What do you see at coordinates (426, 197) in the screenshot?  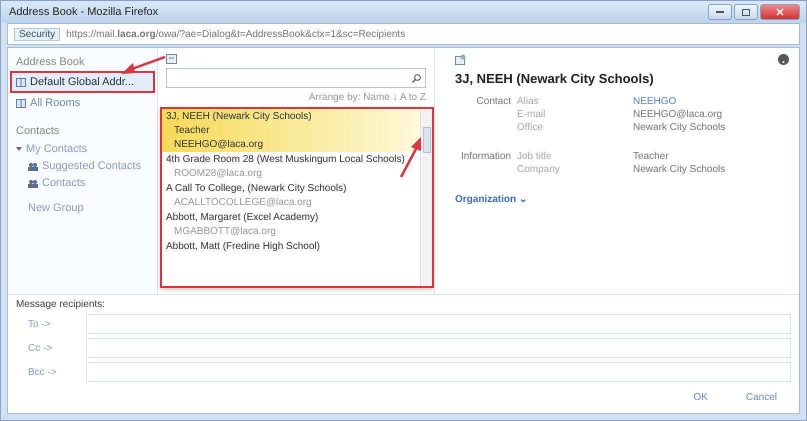 I see `scrollbar` at bounding box center [426, 197].